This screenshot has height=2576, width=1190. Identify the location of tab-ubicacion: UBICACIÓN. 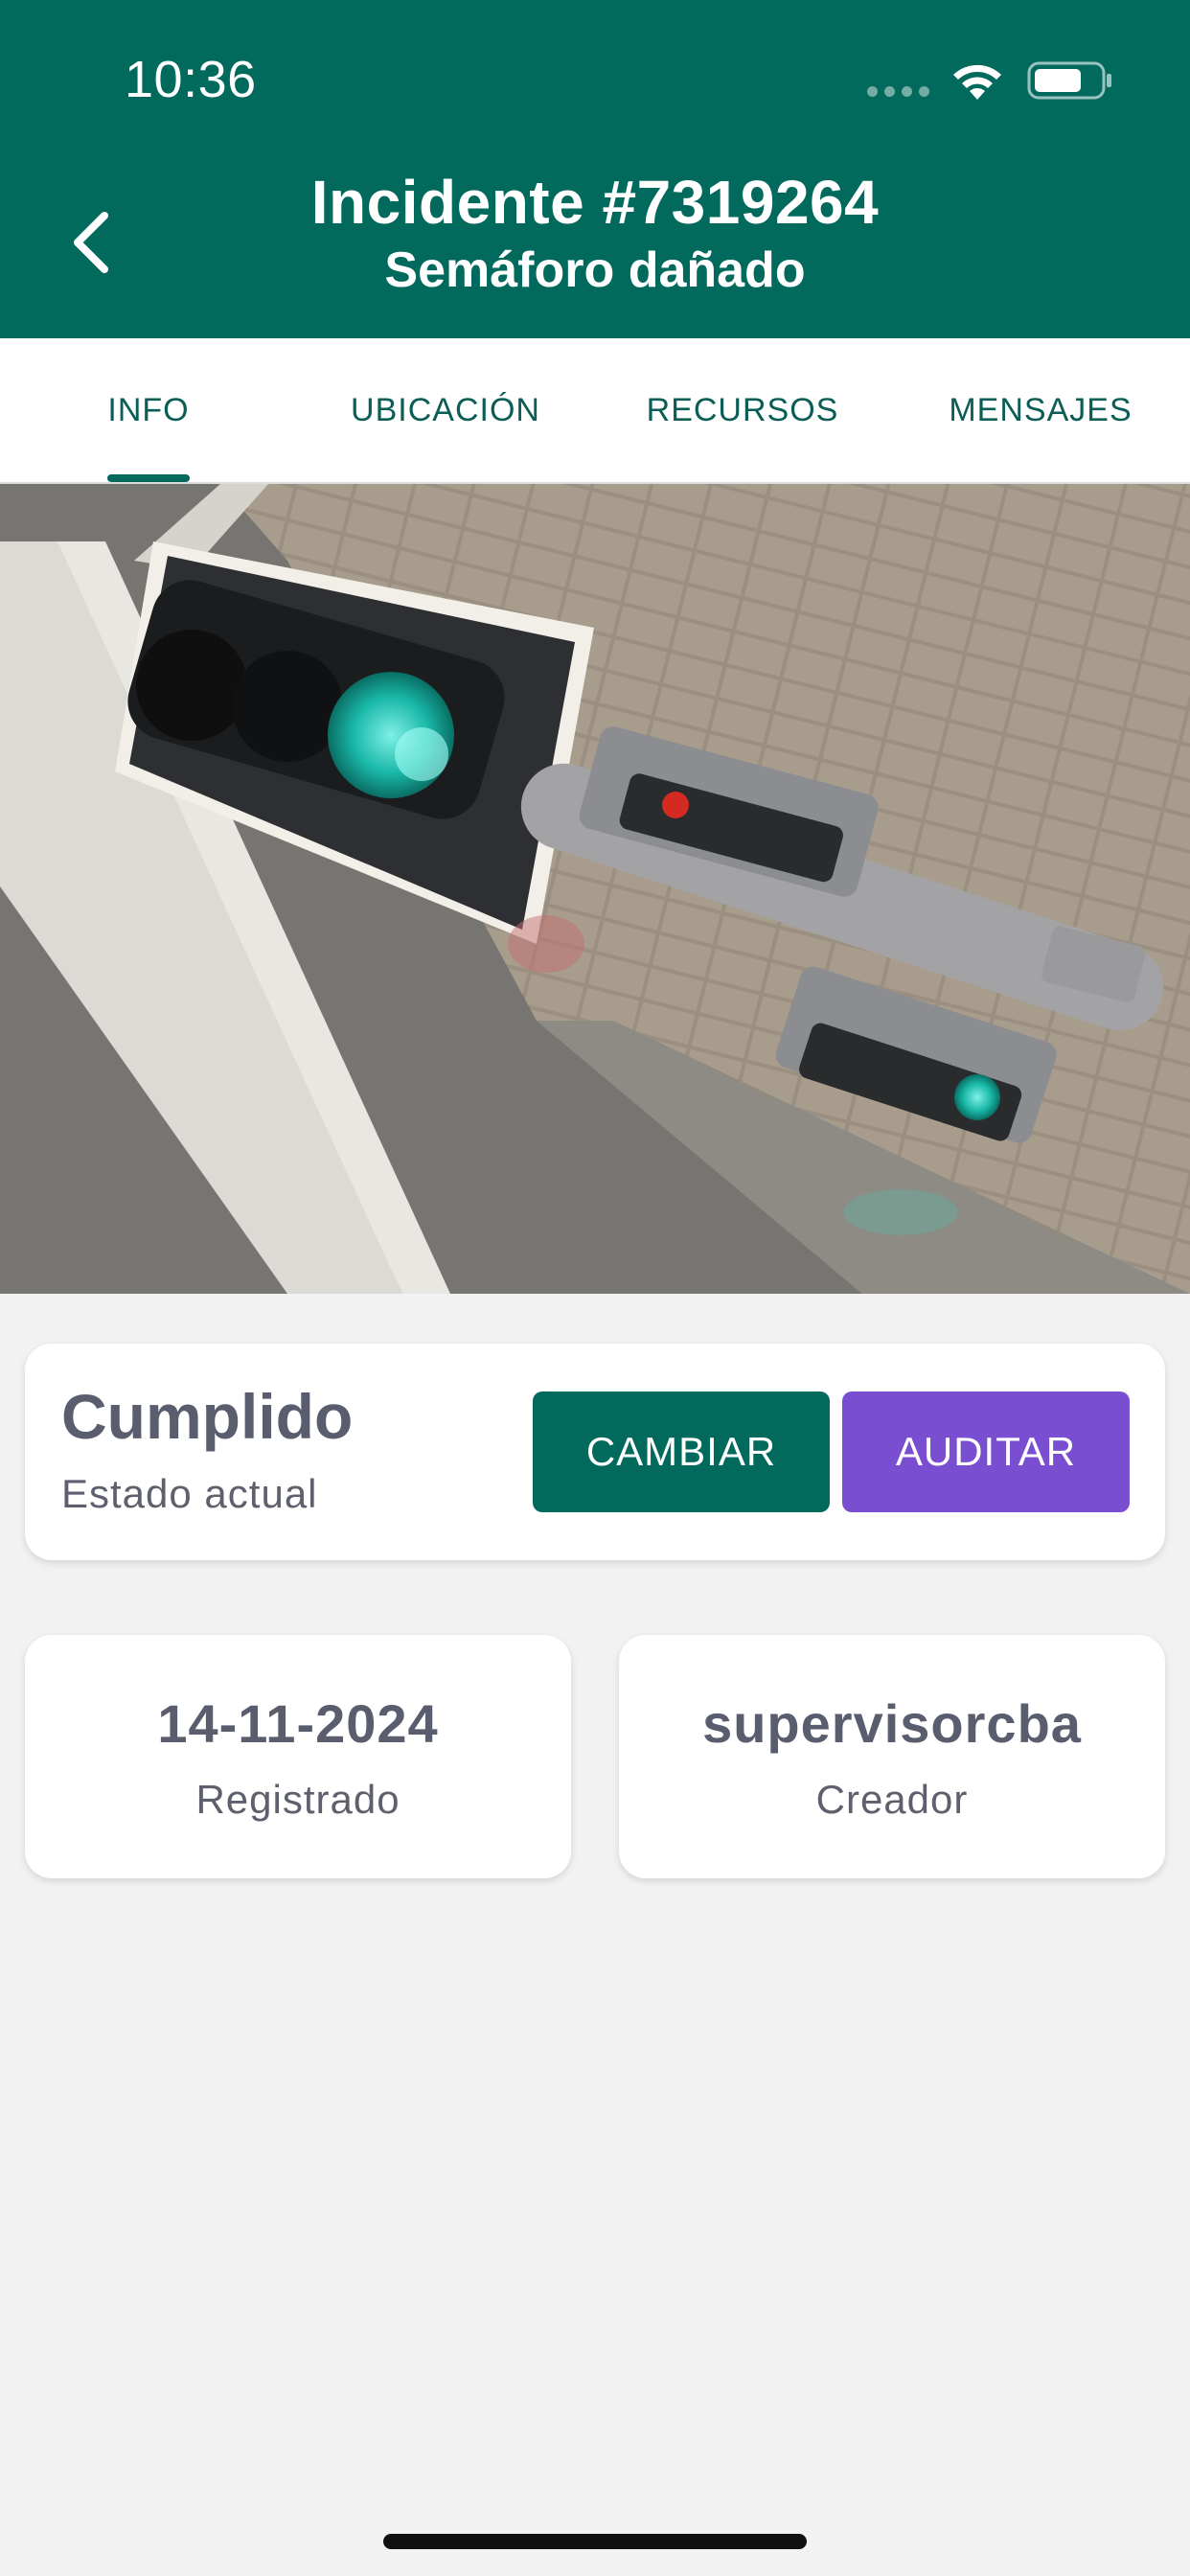
(445, 410).